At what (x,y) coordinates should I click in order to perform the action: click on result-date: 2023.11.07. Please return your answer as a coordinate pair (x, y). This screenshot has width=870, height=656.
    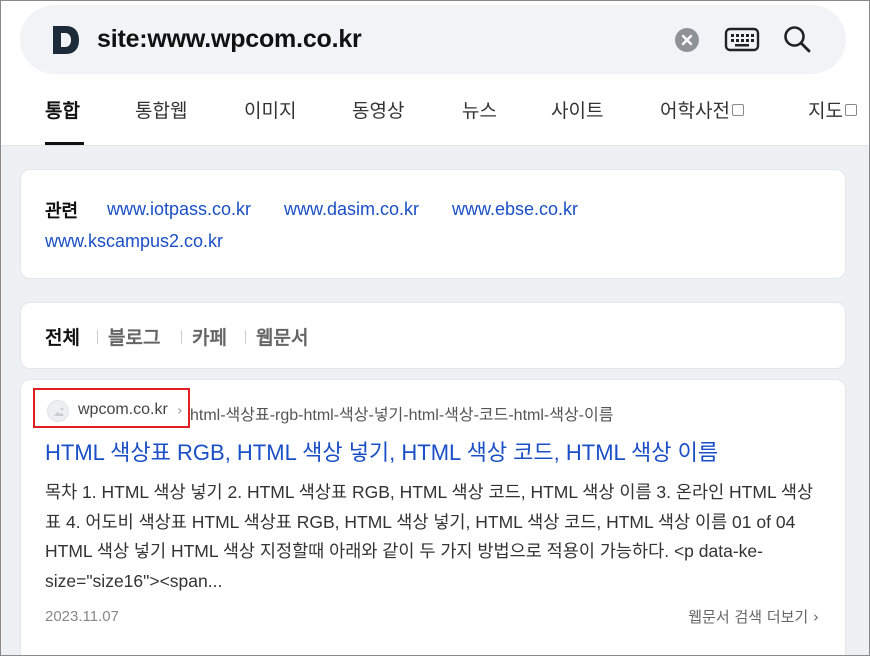
    Looking at the image, I should click on (82, 616).